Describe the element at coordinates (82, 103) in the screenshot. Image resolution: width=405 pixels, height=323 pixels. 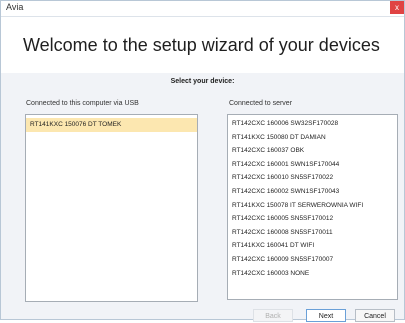
I see `usb-devices-label: Connected to this computer via USB` at that location.